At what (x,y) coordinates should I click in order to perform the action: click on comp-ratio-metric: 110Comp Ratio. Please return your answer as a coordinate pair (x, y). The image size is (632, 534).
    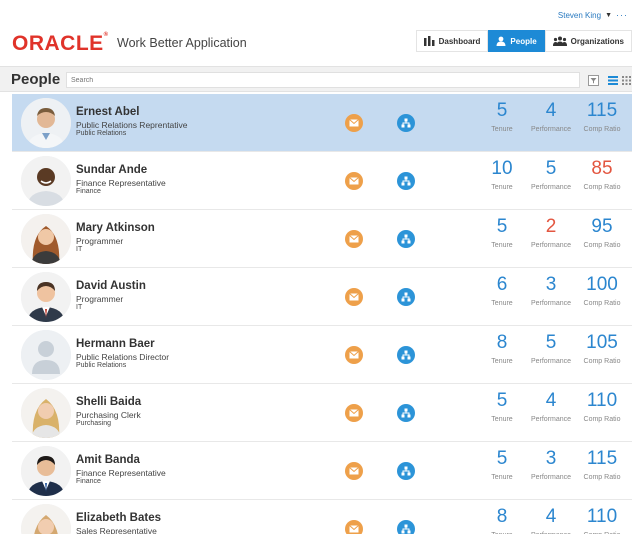
    Looking at the image, I should click on (602, 520).